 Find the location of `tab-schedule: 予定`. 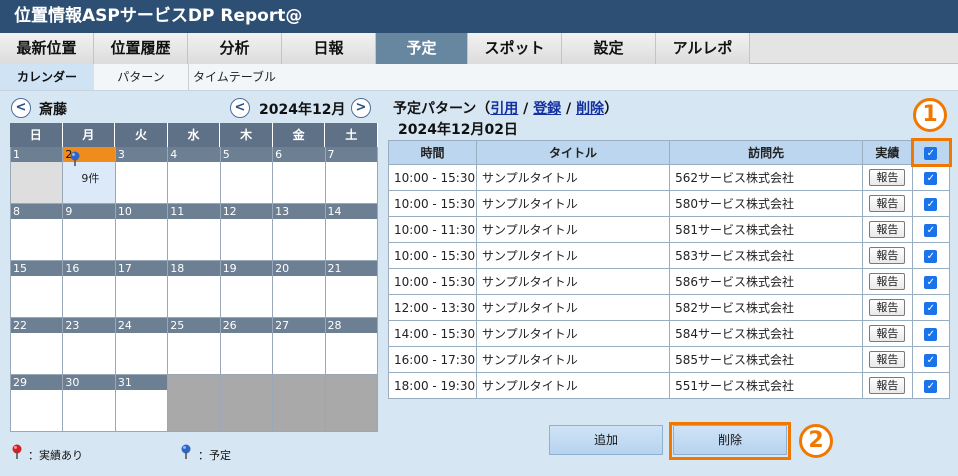

tab-schedule: 予定 is located at coordinates (422, 48).